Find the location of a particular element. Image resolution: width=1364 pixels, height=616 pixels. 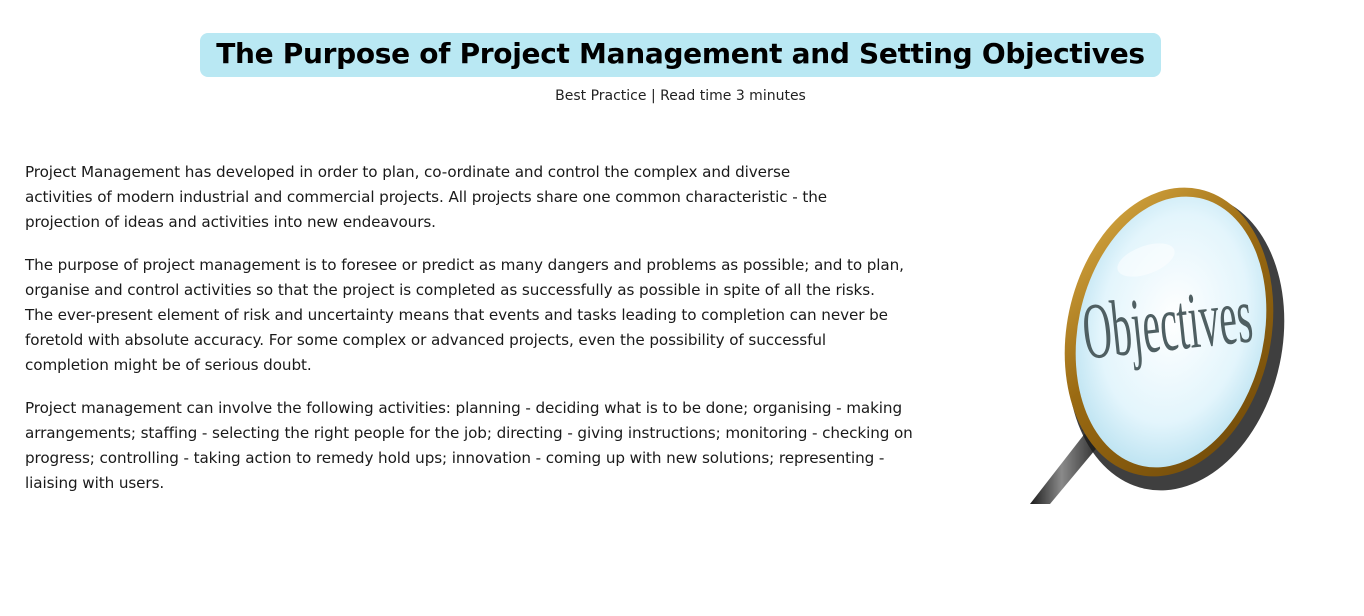

lens-text: Objectives is located at coordinates (1167, 323).